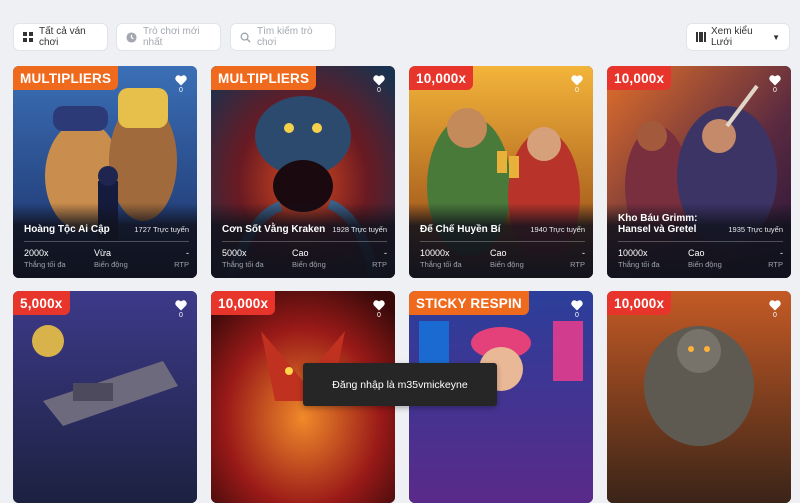  I want to click on max-win-stat: 2000x Thắng tối đa, so click(59, 259).